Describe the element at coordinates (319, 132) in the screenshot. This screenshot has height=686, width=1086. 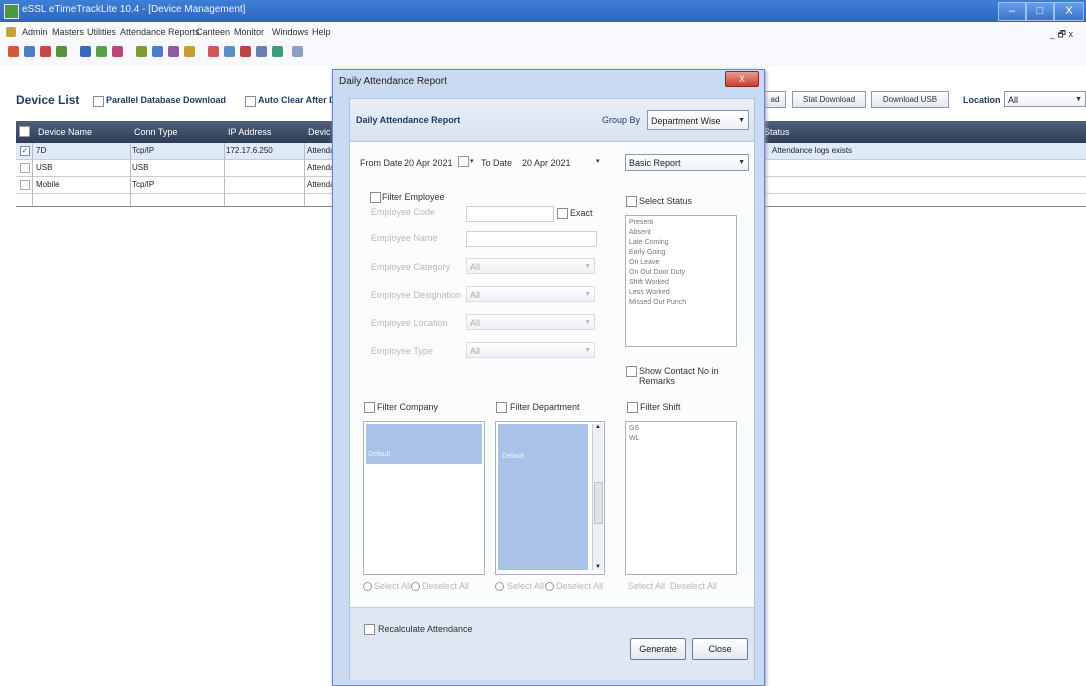
I see `col-device: Devic` at that location.